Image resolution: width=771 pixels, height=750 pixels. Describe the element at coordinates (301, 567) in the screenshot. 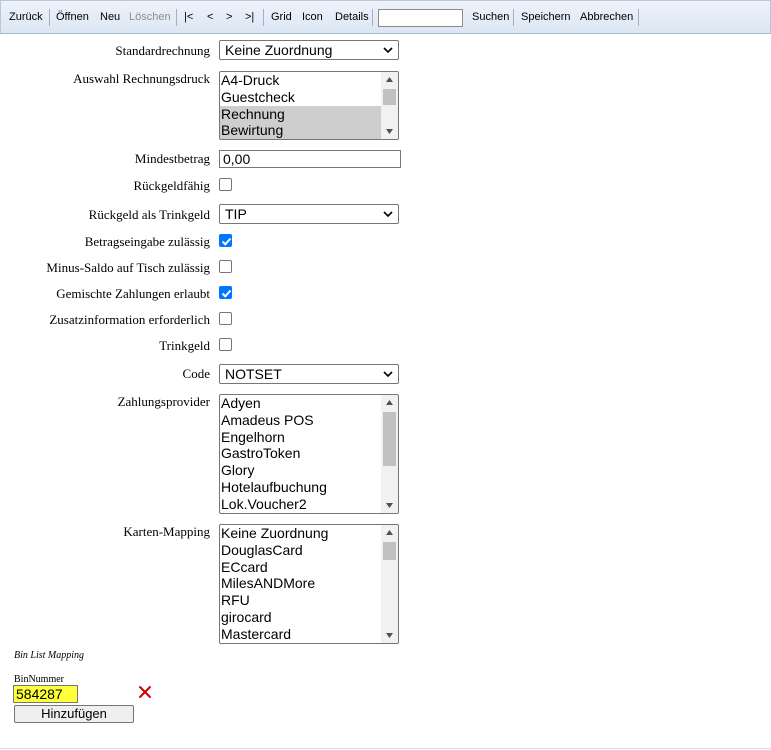

I see `list-option: ECcard` at that location.